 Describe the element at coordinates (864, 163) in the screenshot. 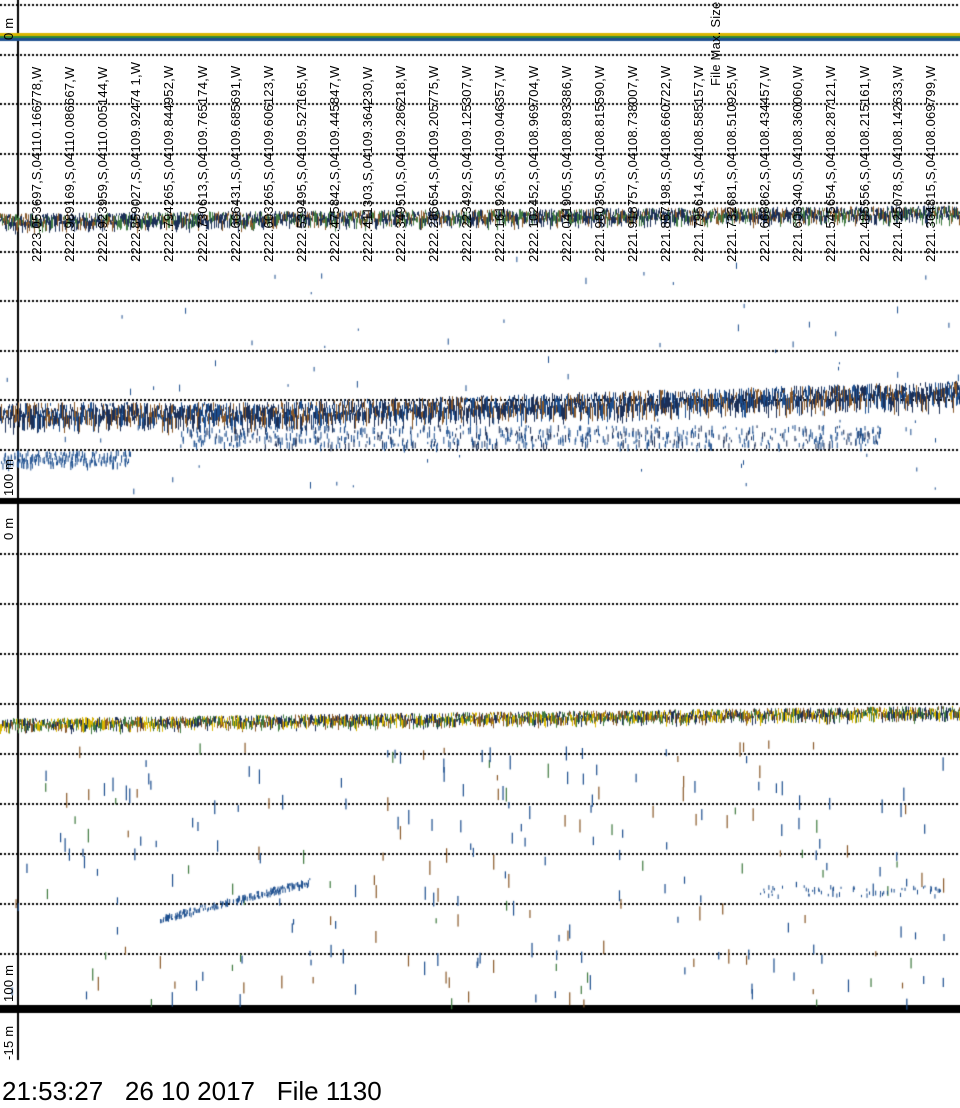

I see `gps-annotation-label: 2221.485556,S,04108.215161,W` at that location.